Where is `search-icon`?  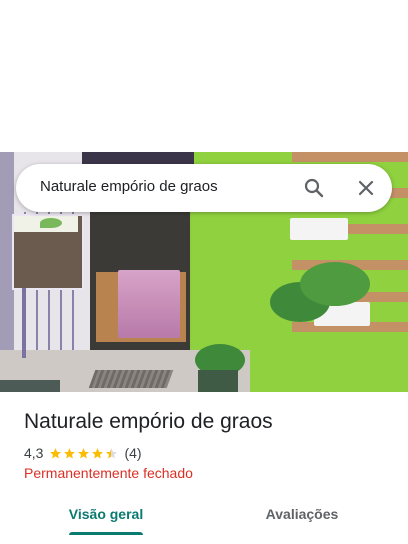
search-icon is located at coordinates (314, 188).